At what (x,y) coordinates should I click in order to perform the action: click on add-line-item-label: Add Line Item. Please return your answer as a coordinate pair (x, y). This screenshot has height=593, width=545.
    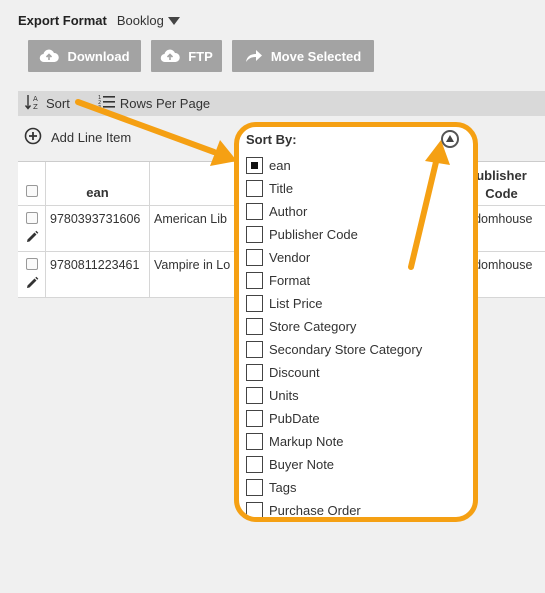
    Looking at the image, I should click on (91, 137).